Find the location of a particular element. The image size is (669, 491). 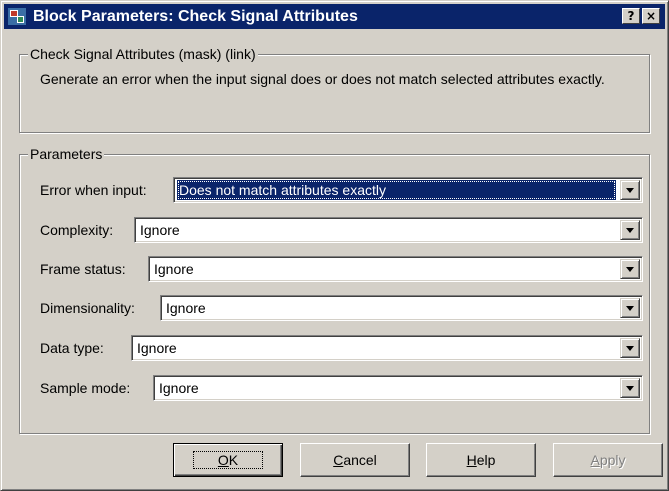

data-type-label: Data type: is located at coordinates (72, 348).